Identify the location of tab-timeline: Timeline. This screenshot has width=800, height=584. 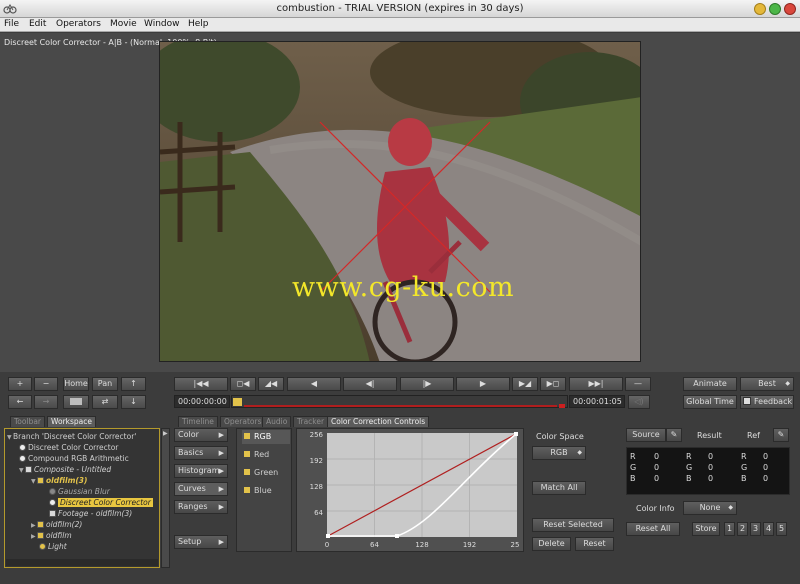
(198, 421).